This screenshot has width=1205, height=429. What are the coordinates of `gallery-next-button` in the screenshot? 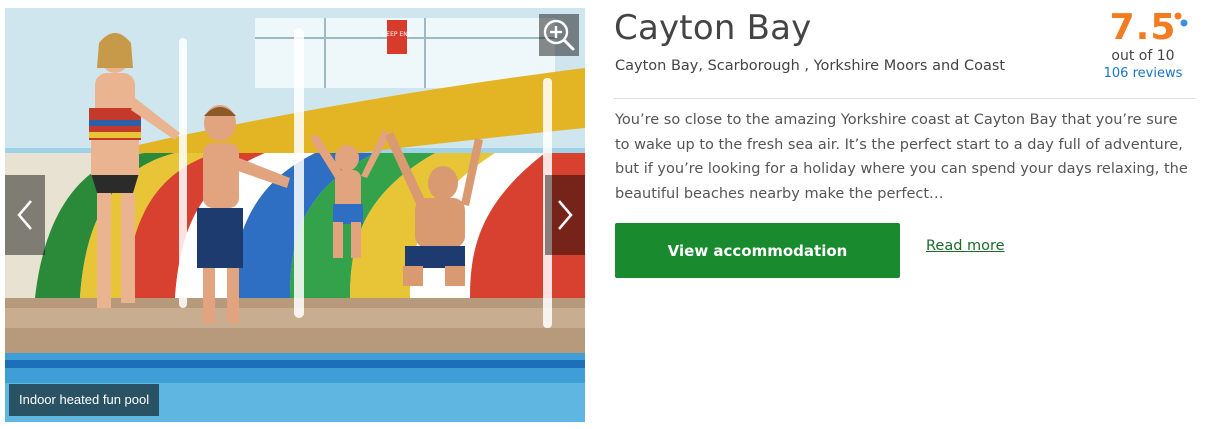 It's located at (565, 215).